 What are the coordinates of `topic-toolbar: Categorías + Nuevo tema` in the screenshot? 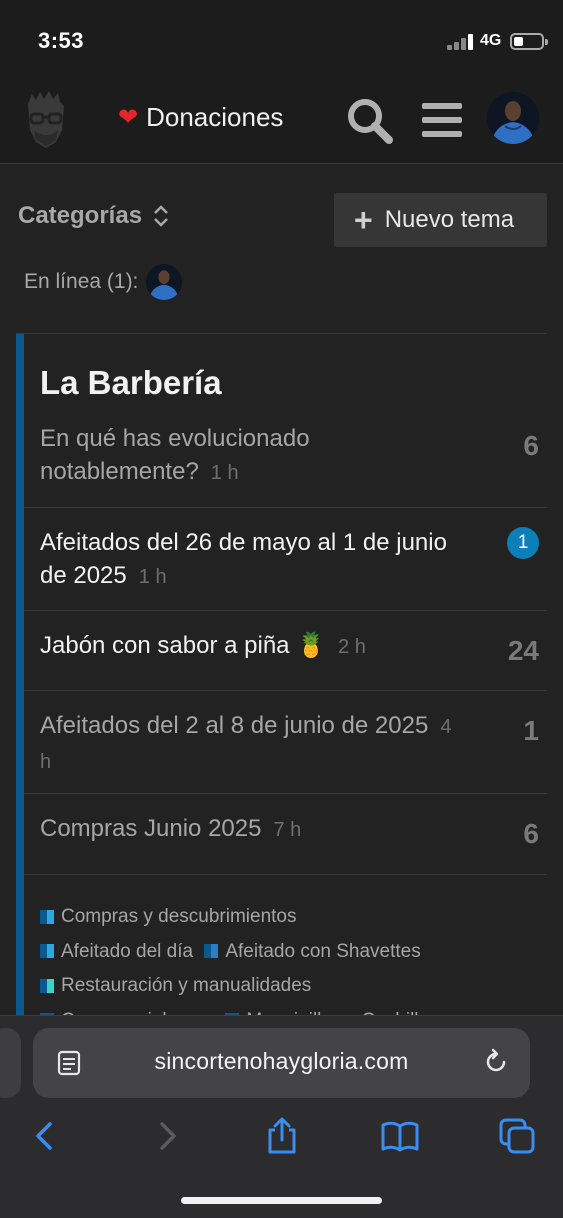 It's located at (281, 222).